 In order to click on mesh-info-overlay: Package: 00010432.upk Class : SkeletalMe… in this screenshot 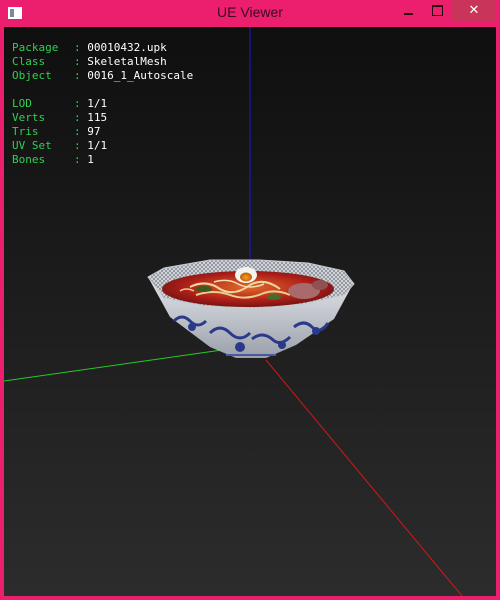, I will do `click(102, 104)`.